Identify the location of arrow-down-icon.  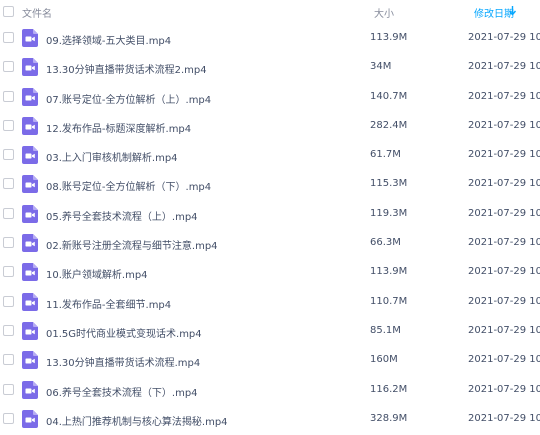
(512, 10).